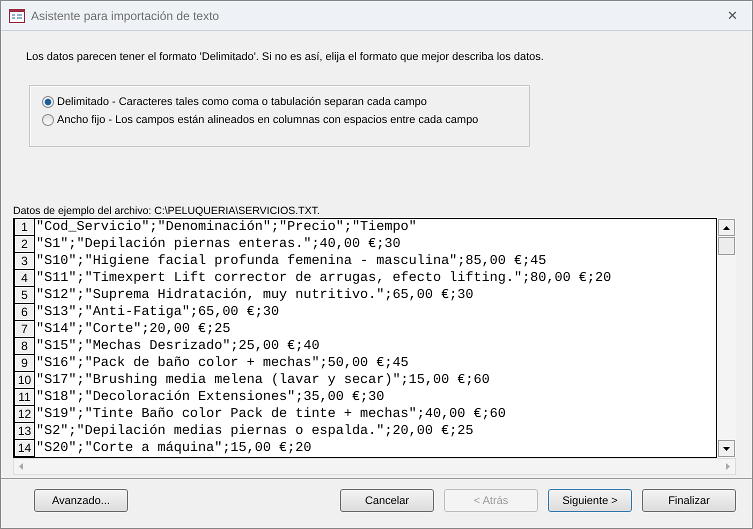 This screenshot has width=753, height=529. I want to click on line-number: 7, so click(24, 329).